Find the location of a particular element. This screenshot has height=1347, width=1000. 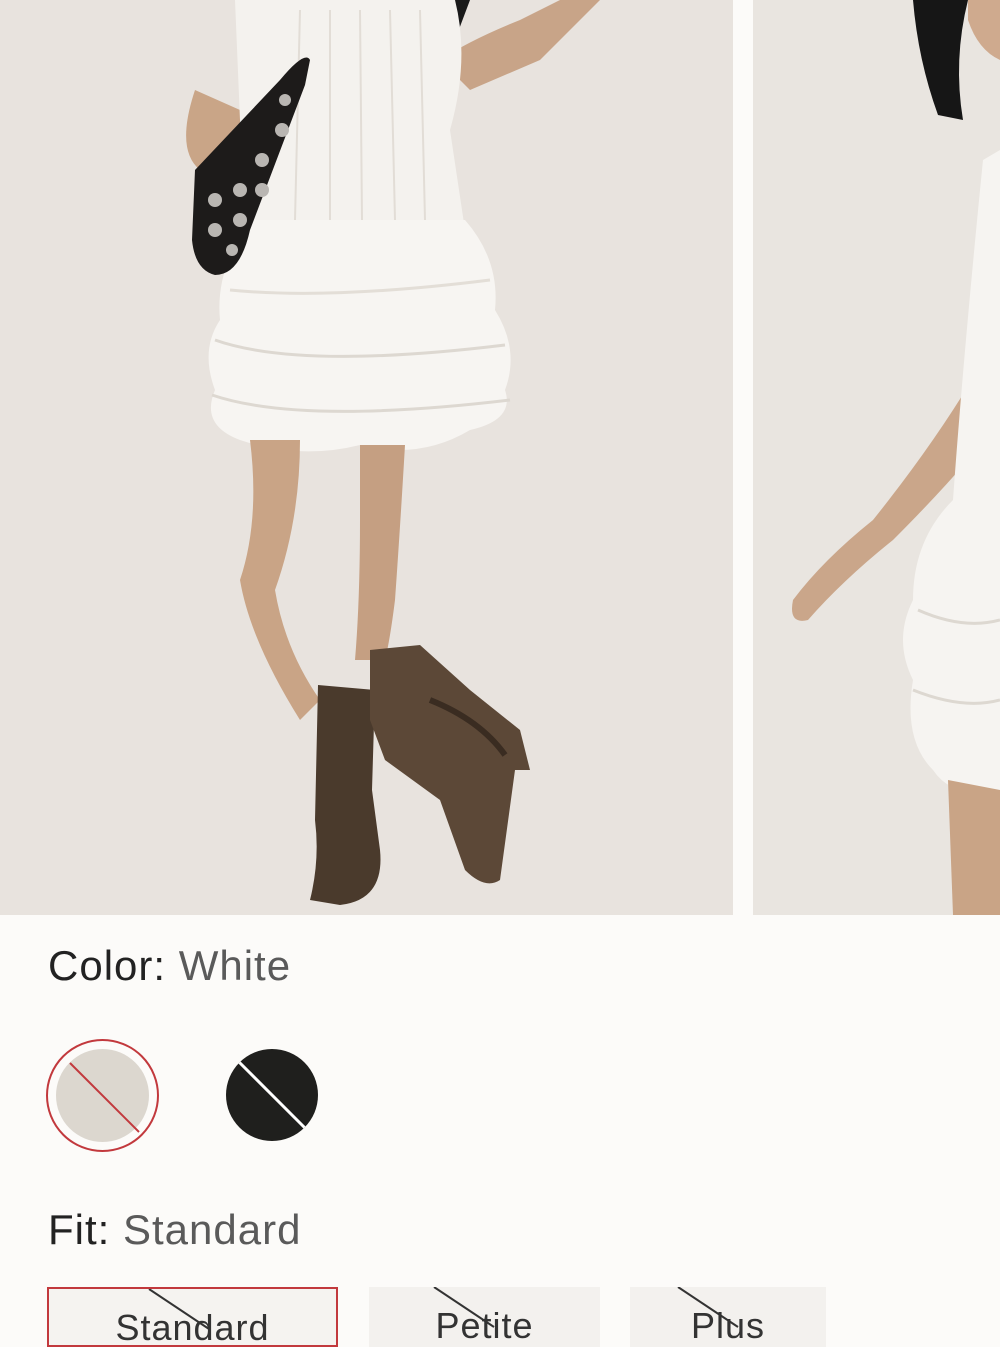

fit-option-label: Petite is located at coordinates (484, 1325).